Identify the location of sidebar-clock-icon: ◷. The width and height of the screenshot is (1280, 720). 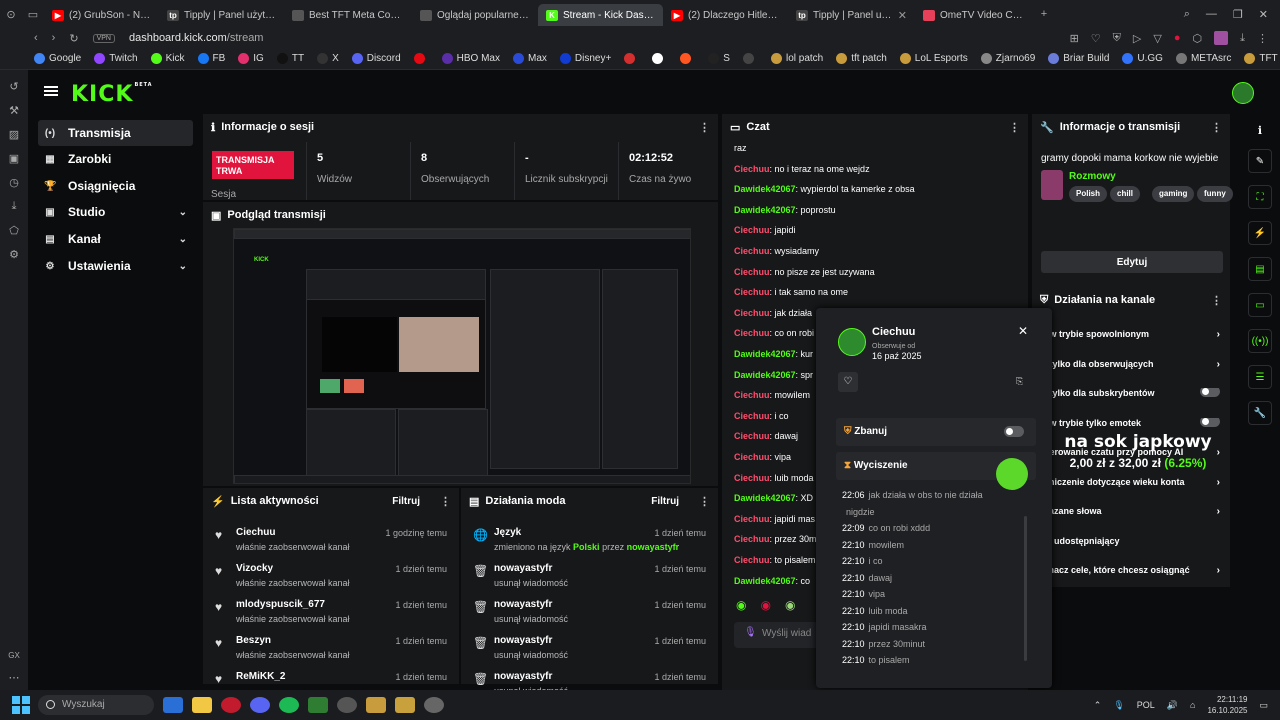
(14, 182).